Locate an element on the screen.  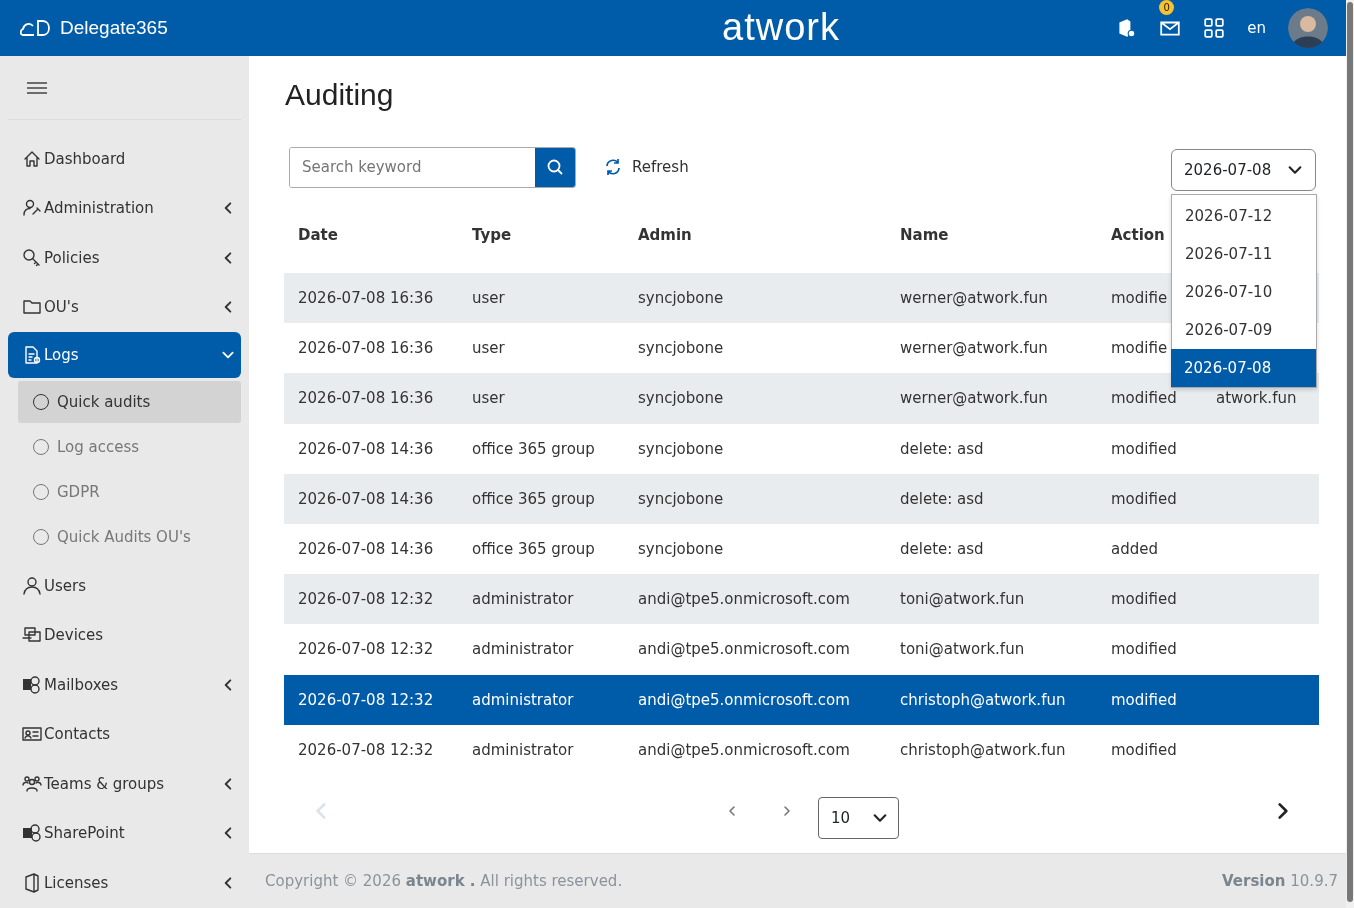
person-icon is located at coordinates (32, 585).